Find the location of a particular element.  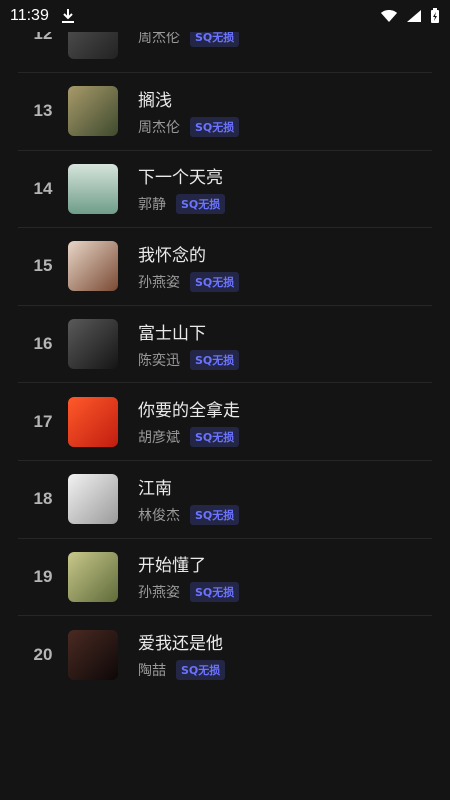

song-meta: 搁浅 周杰伦 SQ无损 is located at coordinates (189, 111).